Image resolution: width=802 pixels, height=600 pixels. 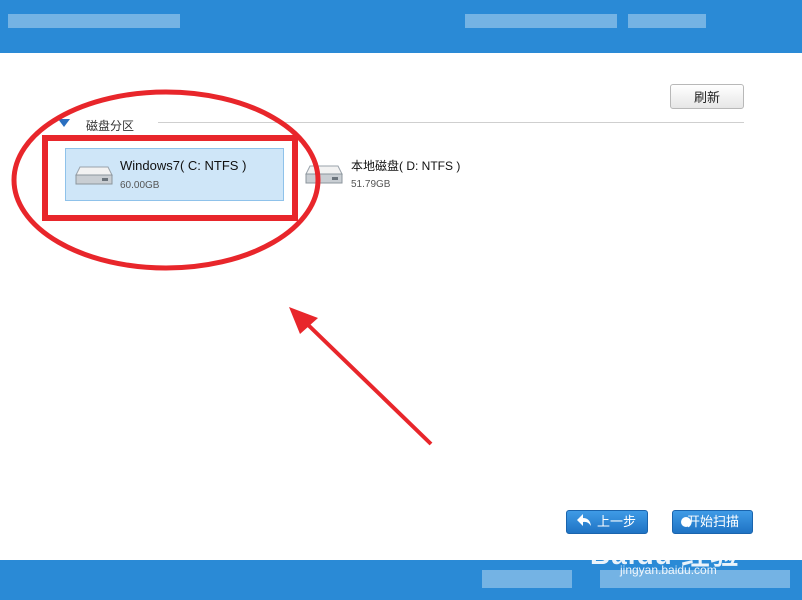 I want to click on triangle-down-icon, so click(x=64, y=123).